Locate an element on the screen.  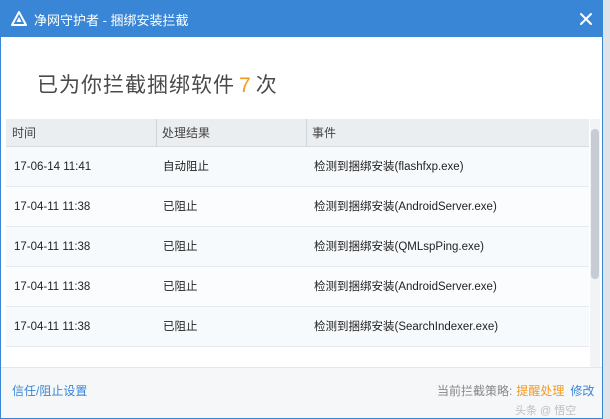
intercept-strategy: 当前拦截策略: 提醒处理 修改 is located at coordinates (515, 390).